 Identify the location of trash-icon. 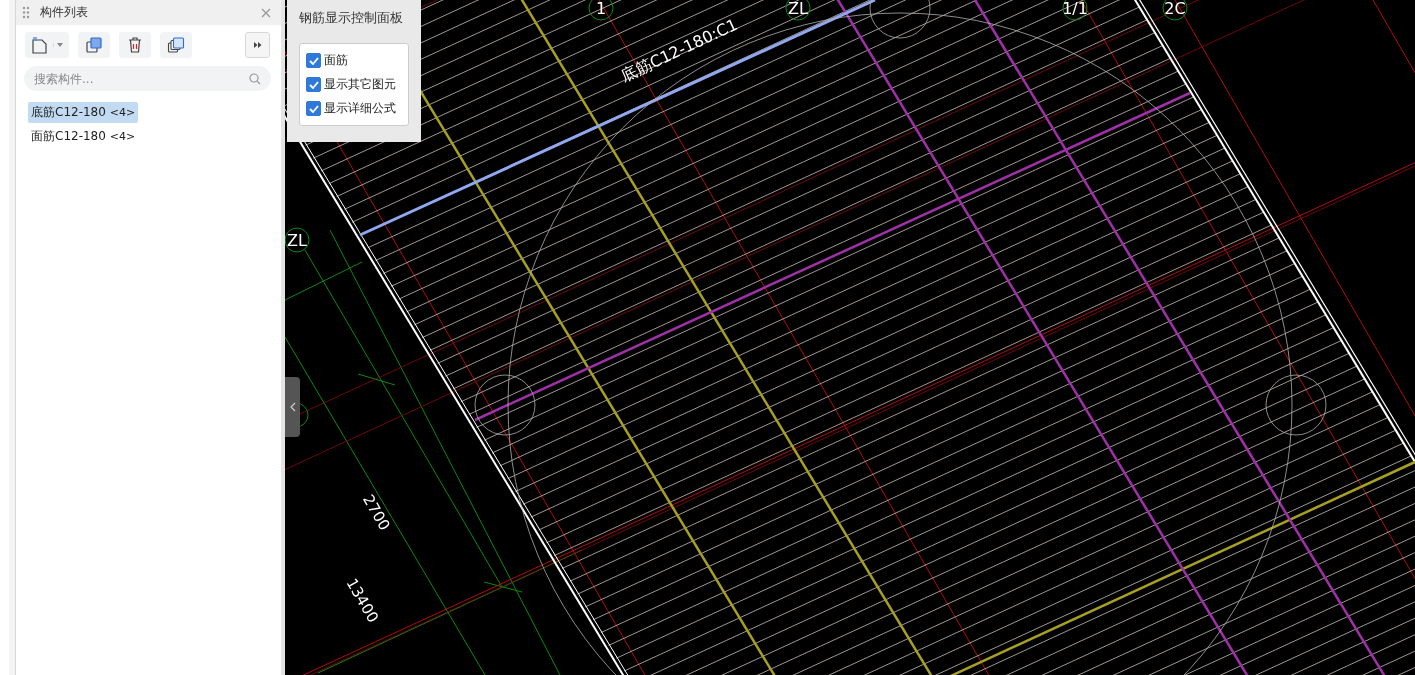
(135, 45).